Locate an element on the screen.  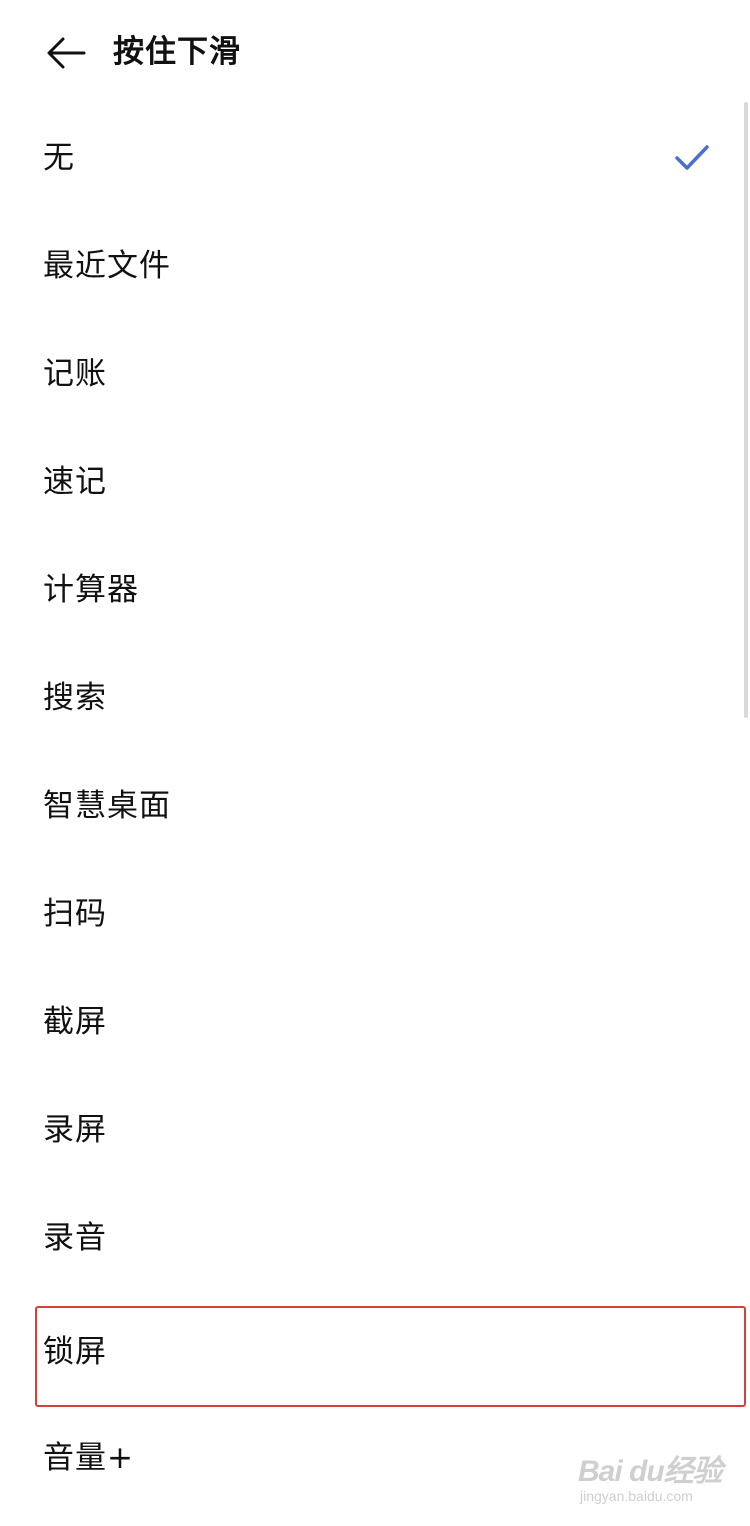
option-item-bookkeeping: 记账 is located at coordinates (375, 374).